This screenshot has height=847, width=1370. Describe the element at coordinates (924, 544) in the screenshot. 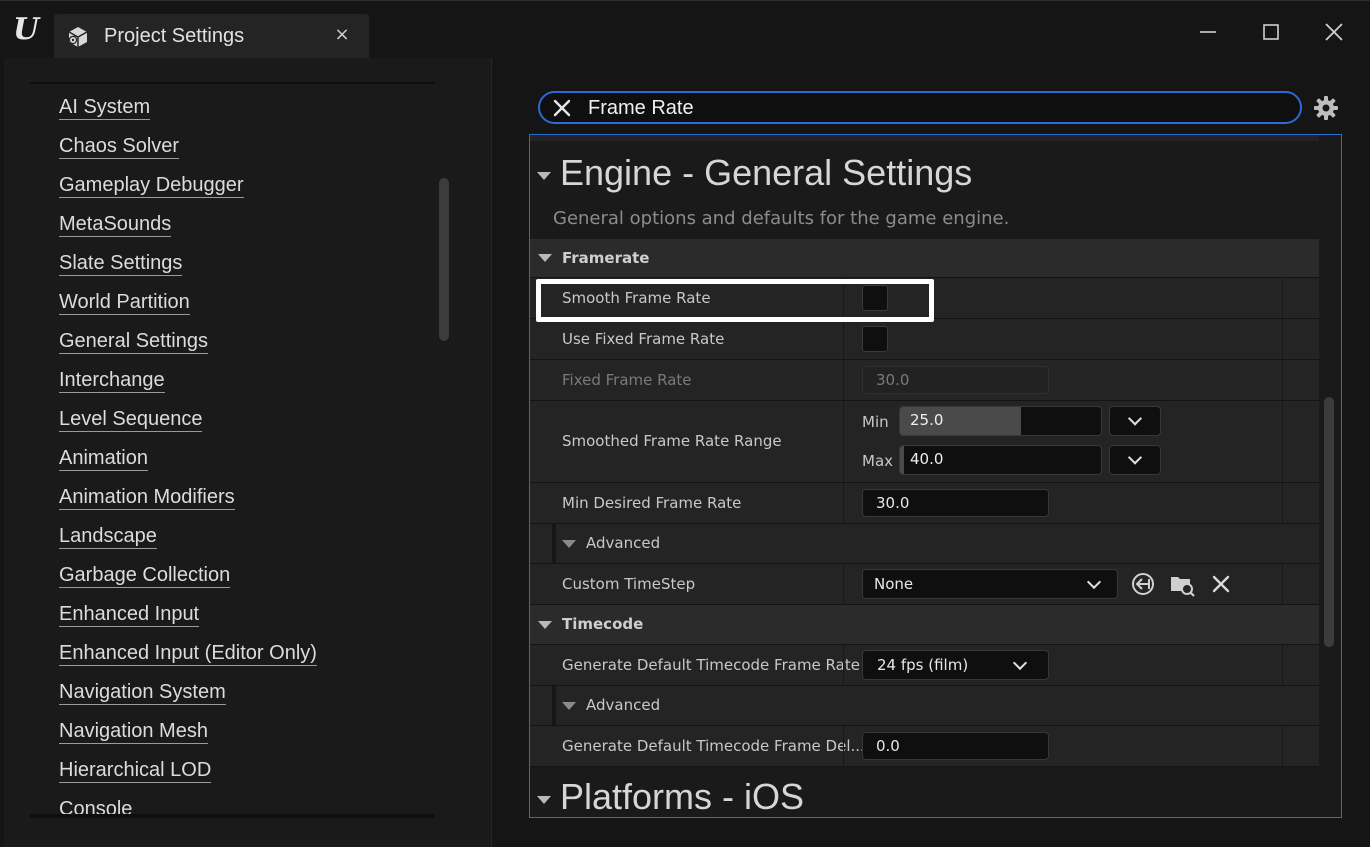

I see `advanced-group-framerate: Advanced` at that location.